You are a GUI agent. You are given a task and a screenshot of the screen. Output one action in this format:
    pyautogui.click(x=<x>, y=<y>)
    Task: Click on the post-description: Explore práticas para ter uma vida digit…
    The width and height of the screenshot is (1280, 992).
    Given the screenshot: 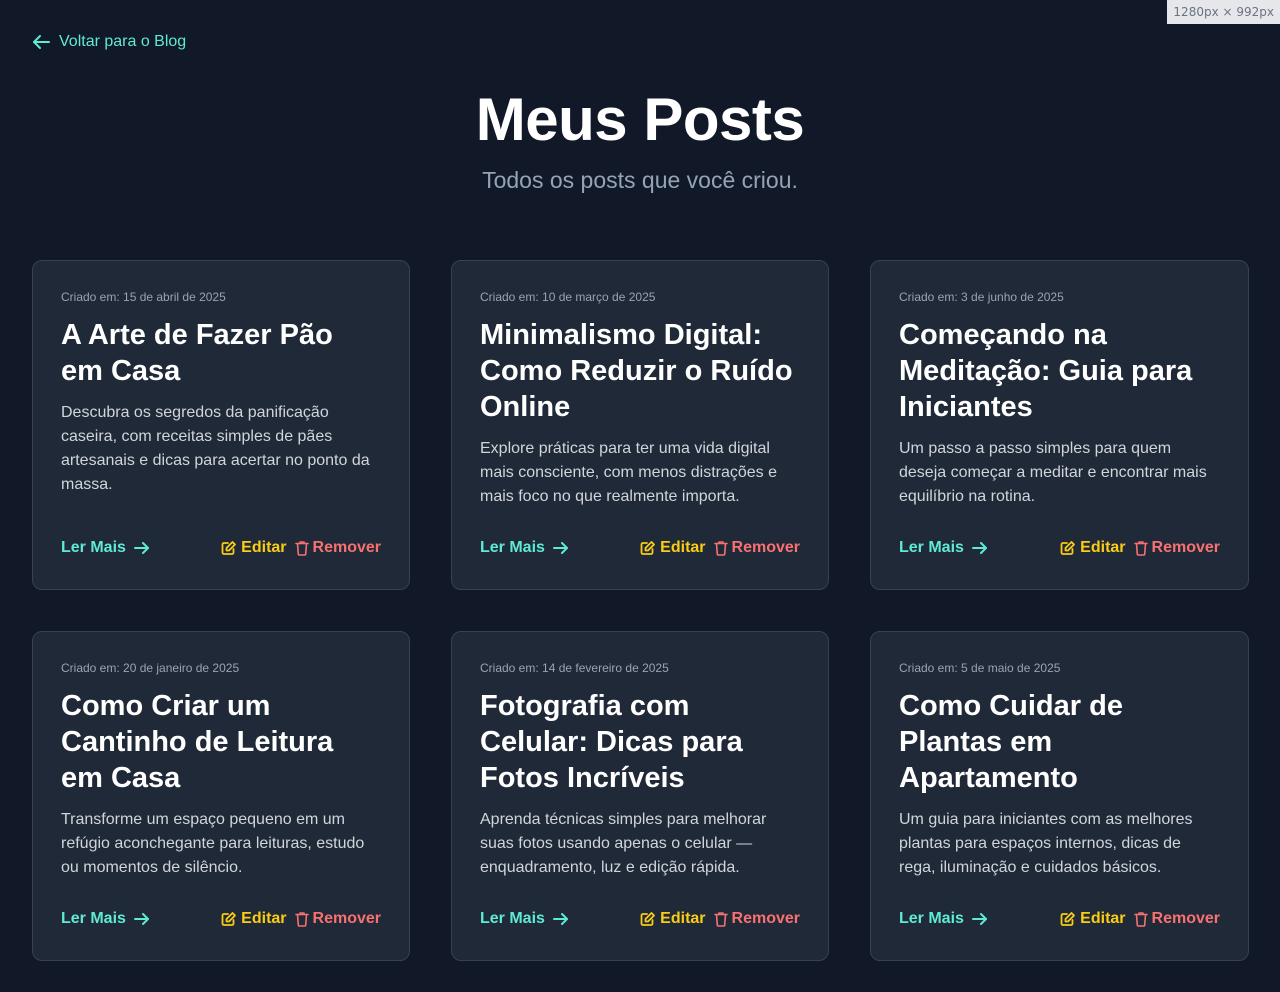 What is the action you would take?
    pyautogui.click(x=629, y=472)
    